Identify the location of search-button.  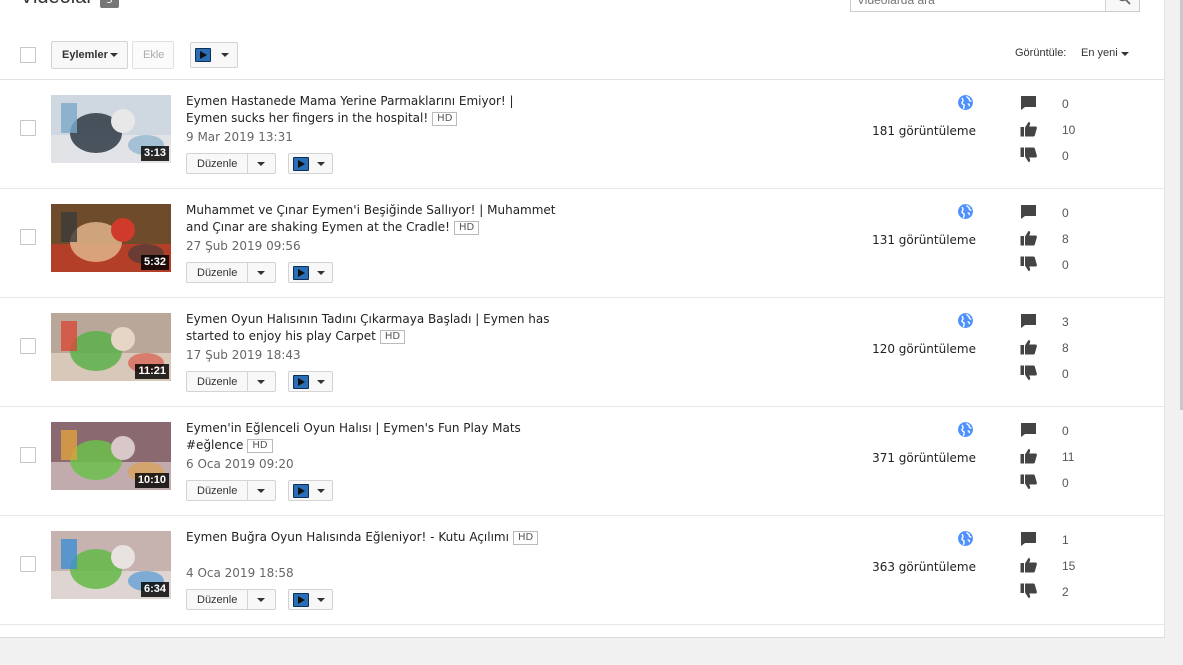
(1122, 5).